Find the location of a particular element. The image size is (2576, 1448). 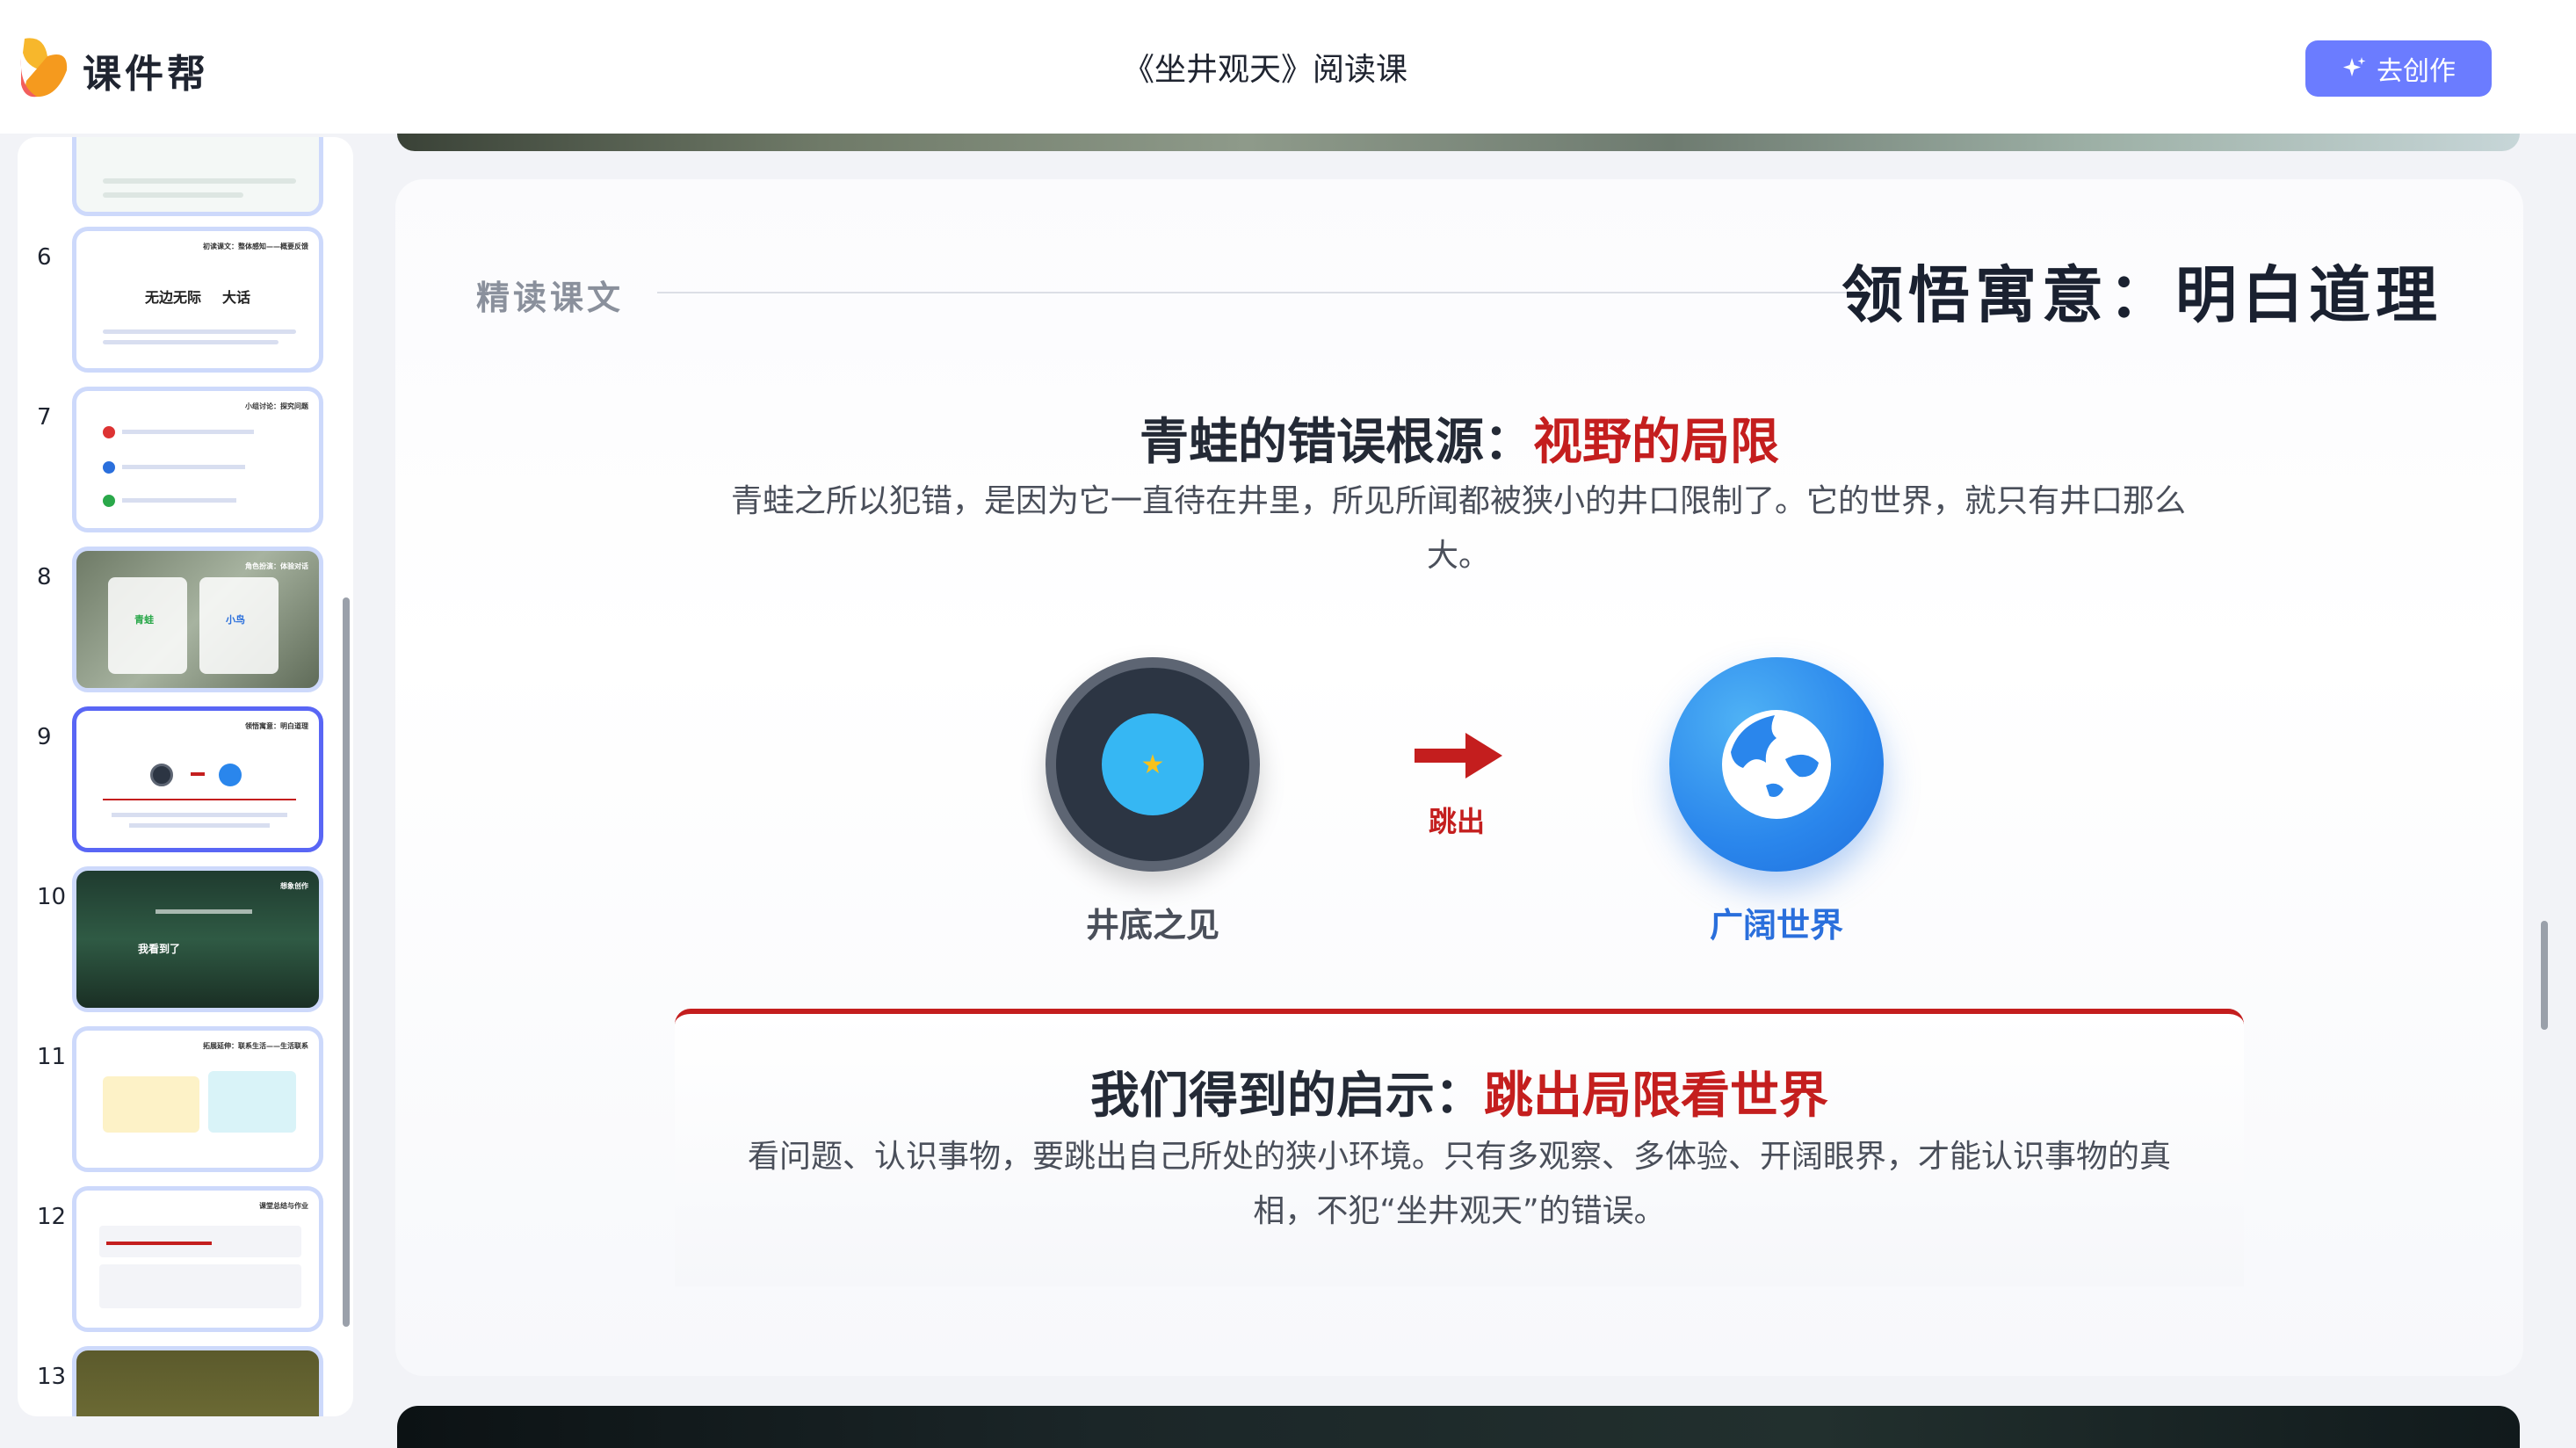

world-caption: 广阔世界 is located at coordinates (1776, 926).